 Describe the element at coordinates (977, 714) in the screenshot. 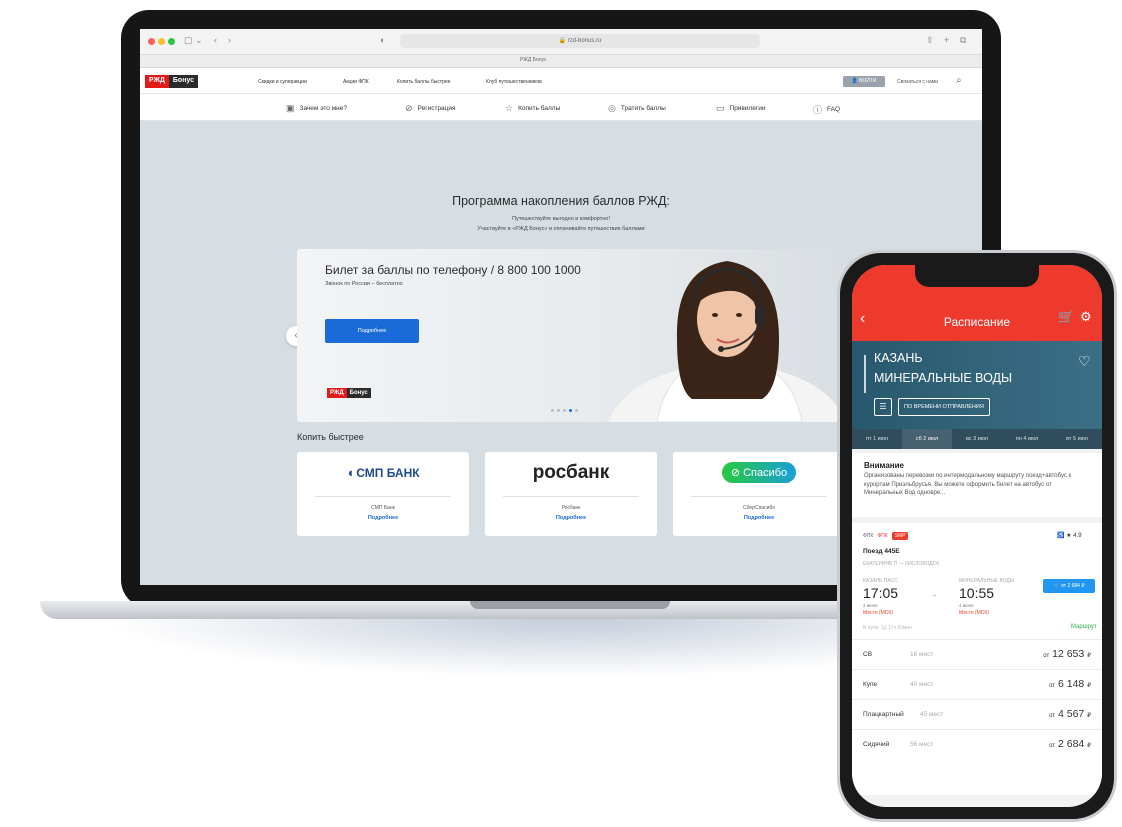

I see `car-class-row: Плацкартный 45 мест от 4 567 ₽` at that location.